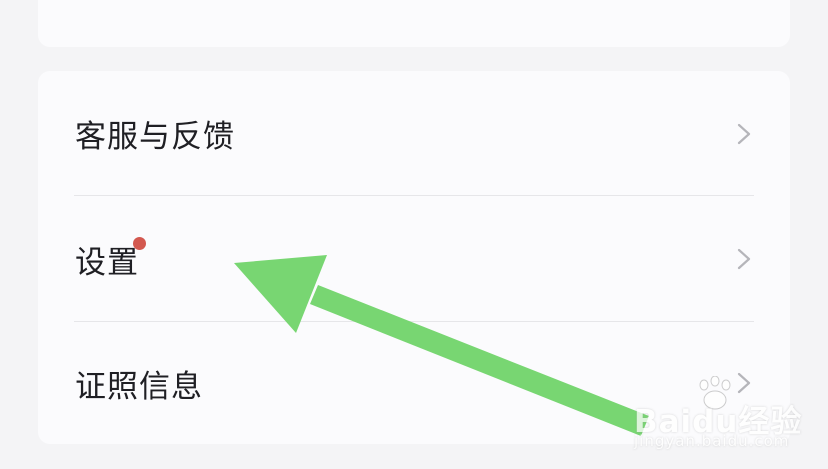  I want to click on watermark-url: jingyan.baidu.com, so click(712, 441).